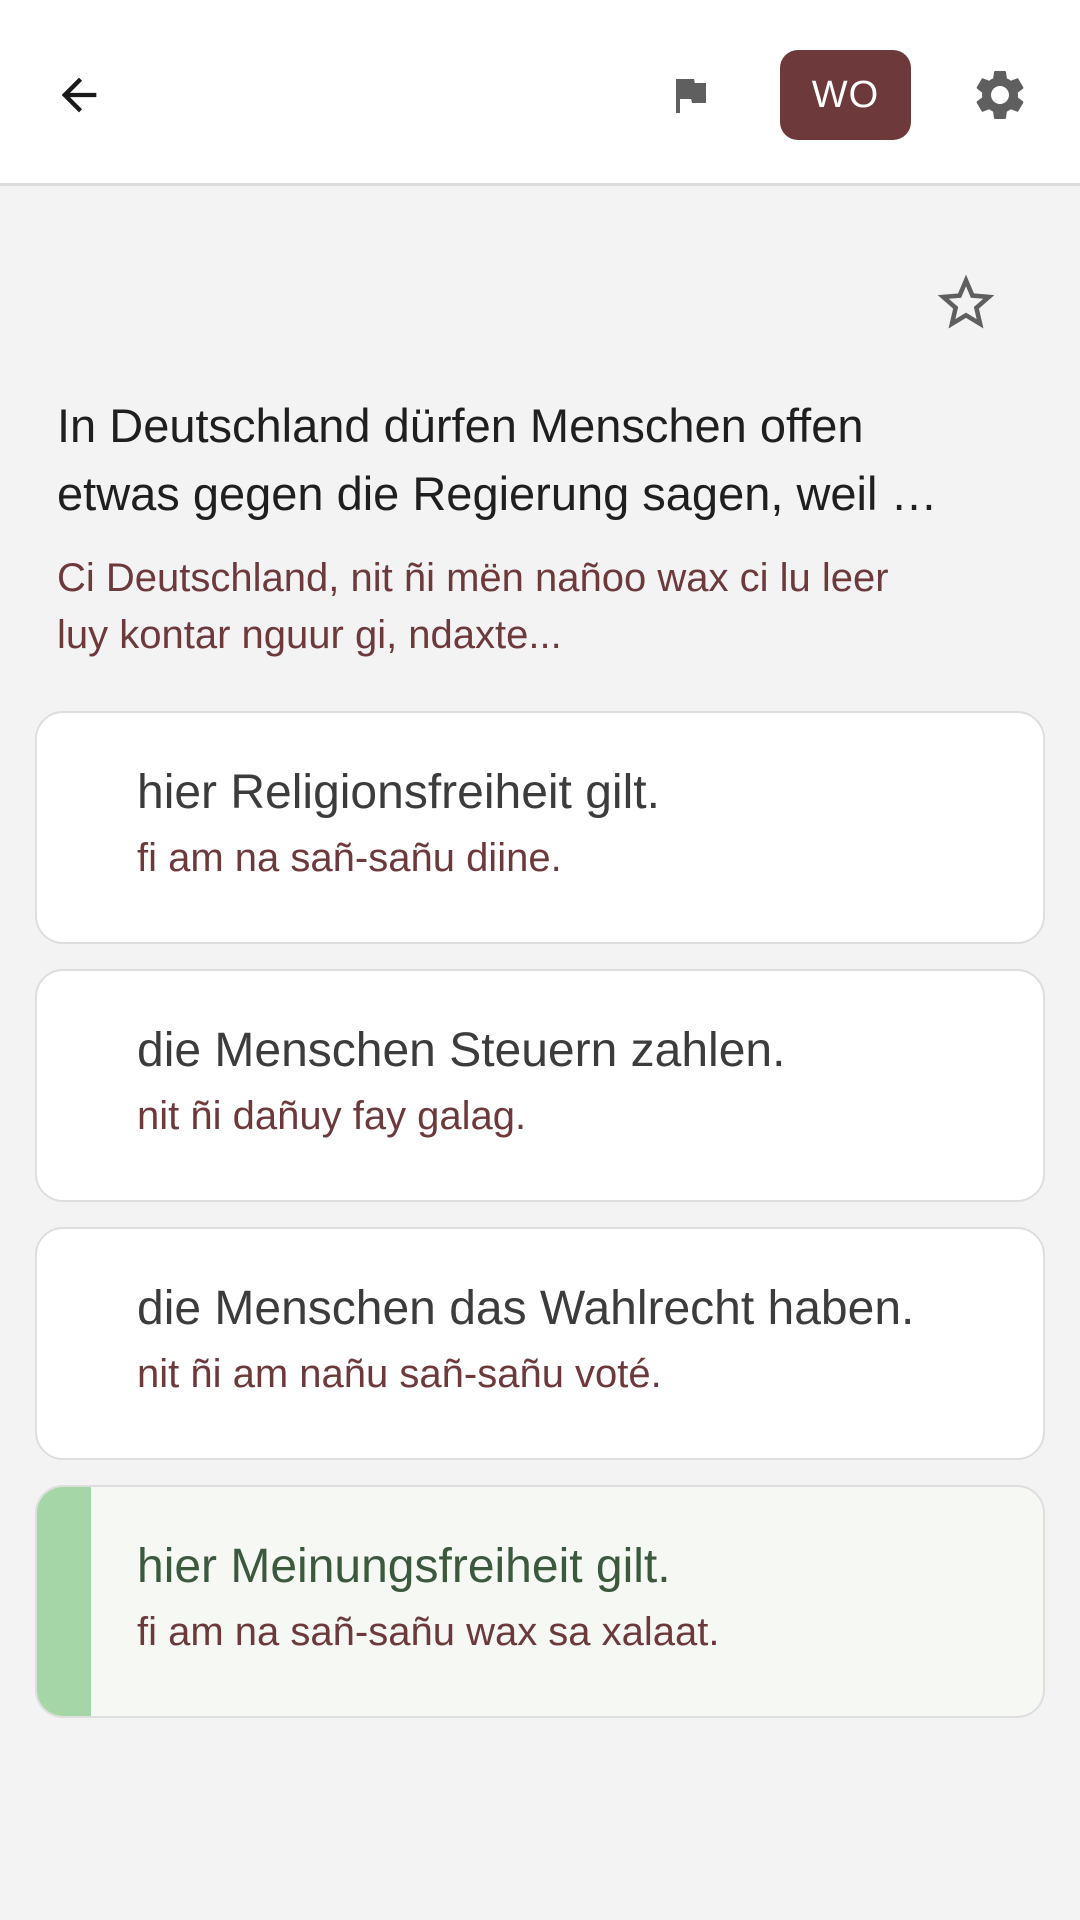 The image size is (1080, 1920). What do you see at coordinates (845, 95) in the screenshot?
I see `language-button: WO` at bounding box center [845, 95].